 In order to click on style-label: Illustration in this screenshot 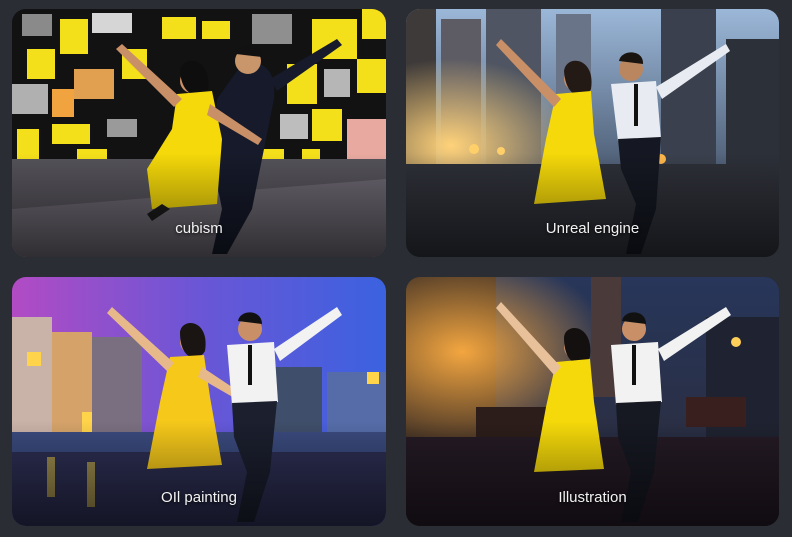, I will do `click(592, 497)`.